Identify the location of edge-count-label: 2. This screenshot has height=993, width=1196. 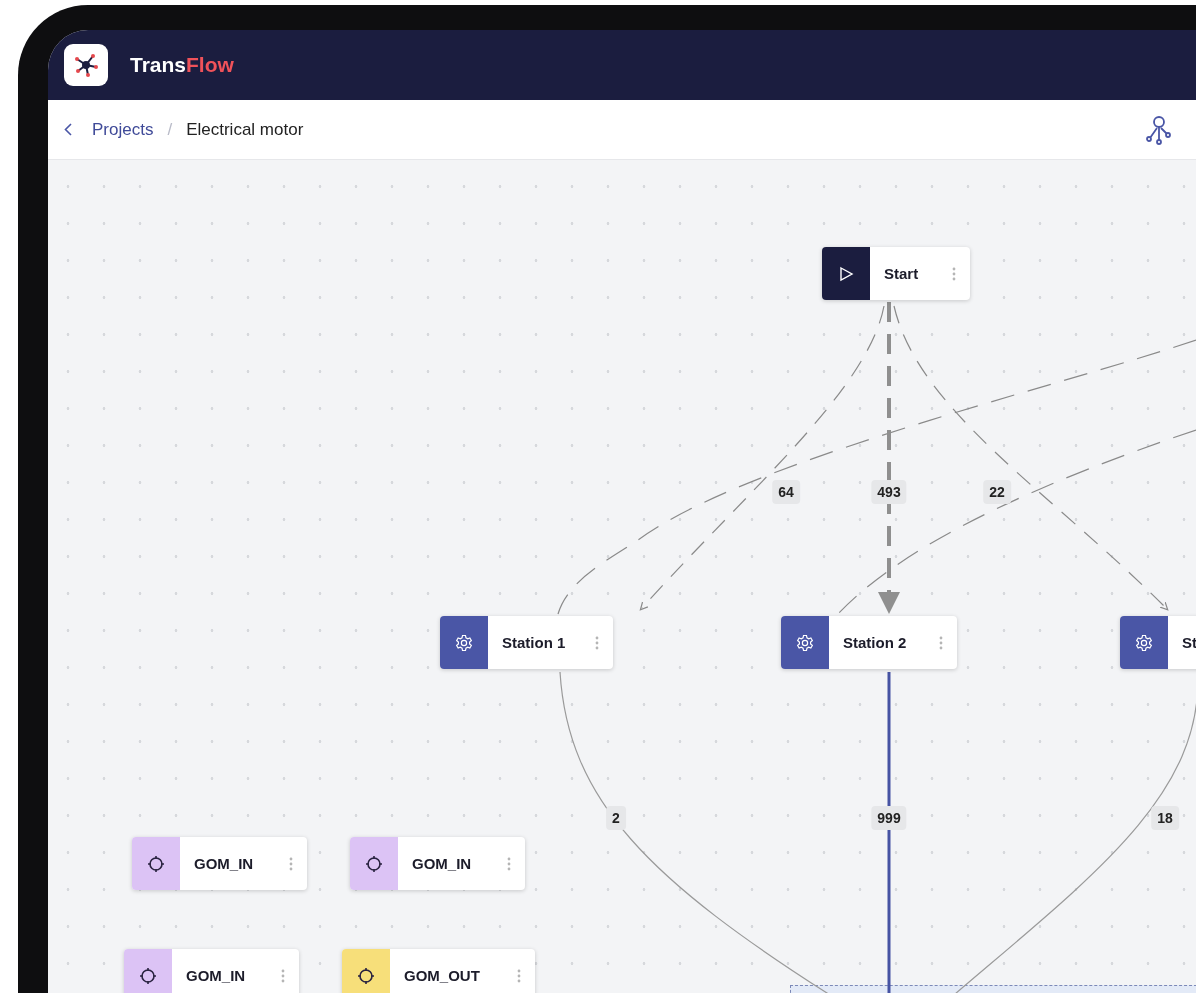
(616, 818).